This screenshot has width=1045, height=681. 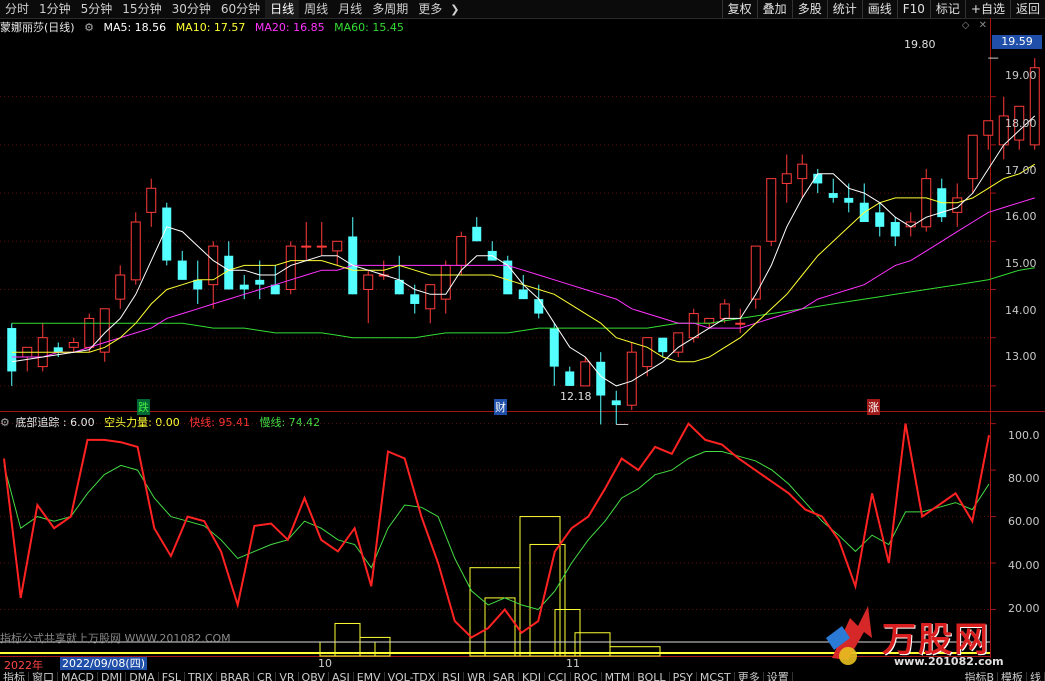 I want to click on price-tick: 13.00, so click(x=1021, y=356).